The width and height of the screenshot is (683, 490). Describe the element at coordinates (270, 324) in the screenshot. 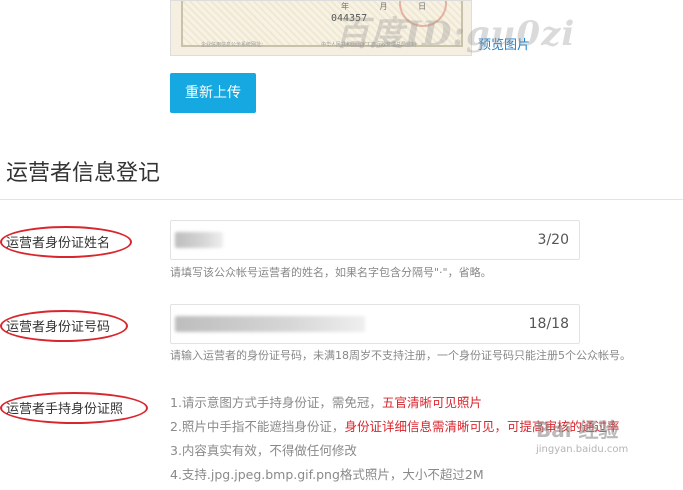

I see `id-value-blurred` at that location.